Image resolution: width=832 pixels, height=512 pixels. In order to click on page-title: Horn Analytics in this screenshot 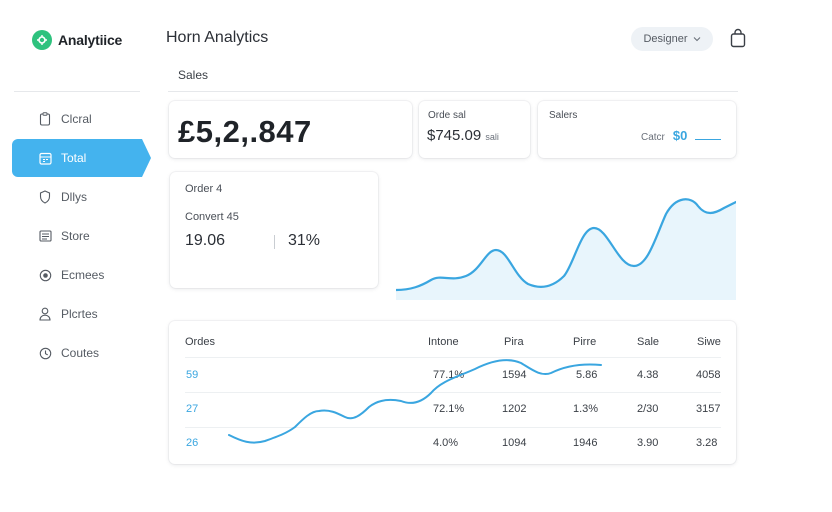, I will do `click(217, 37)`.